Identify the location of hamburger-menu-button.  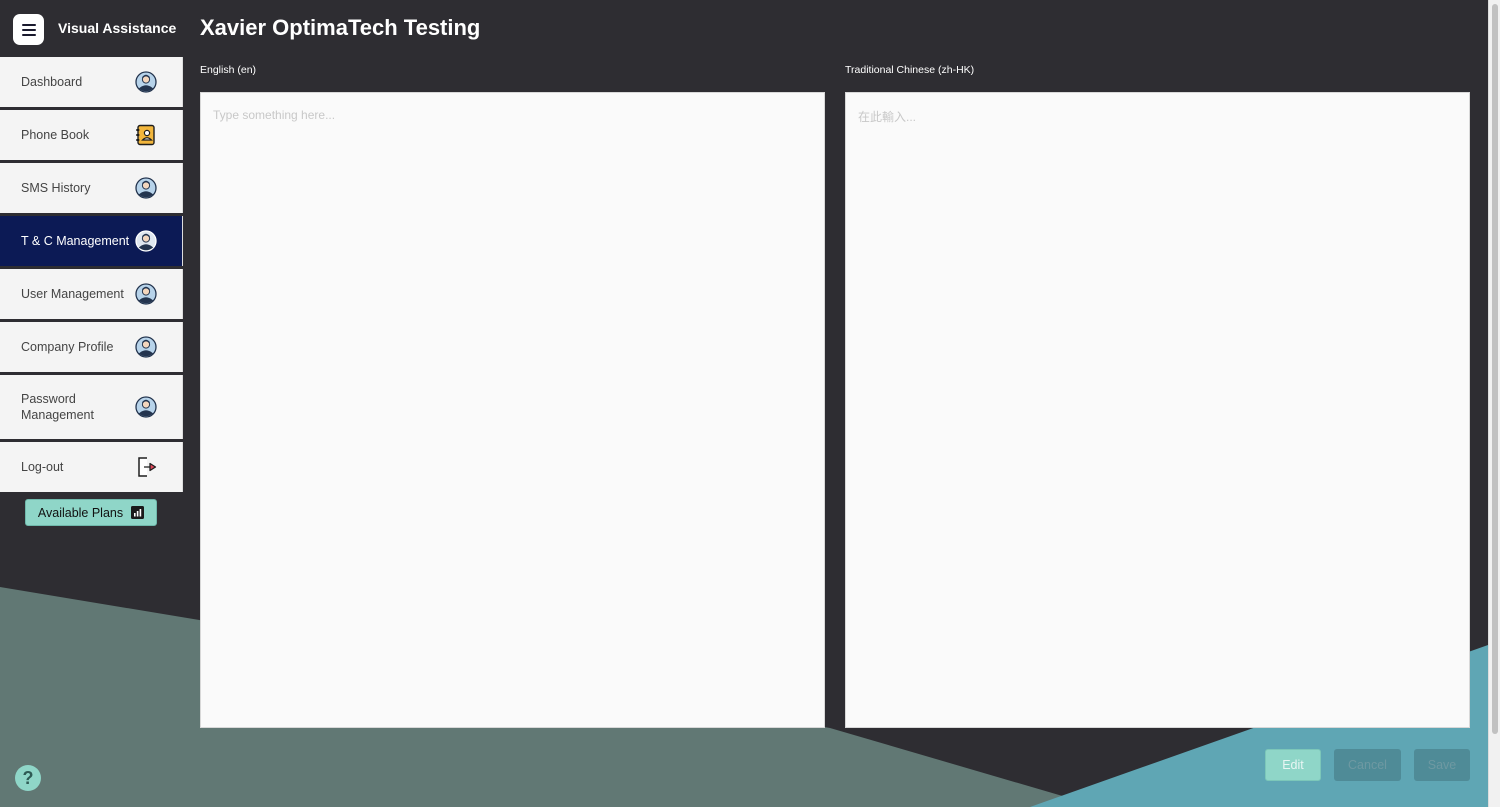
(28, 29).